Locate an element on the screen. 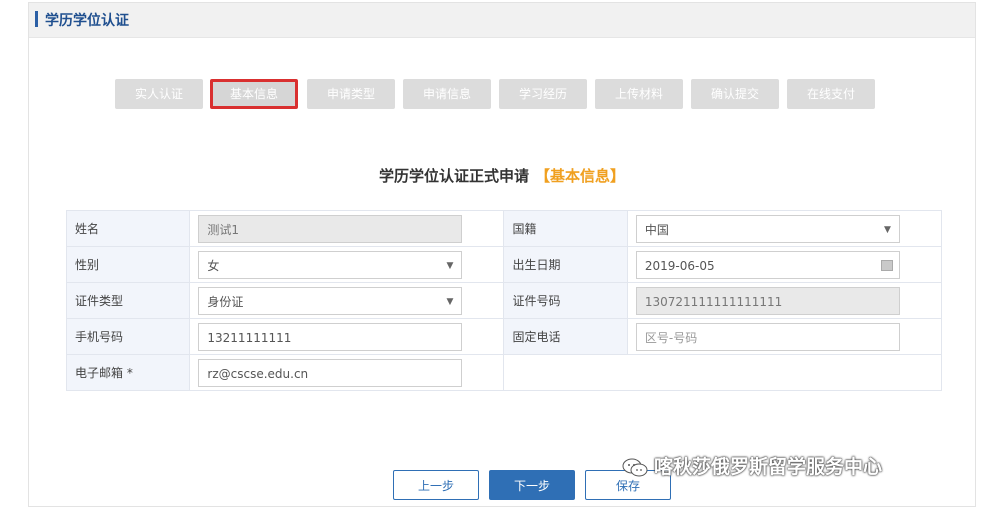 The height and width of the screenshot is (511, 1000). birth-date-label: 出生日期 is located at coordinates (565, 264).